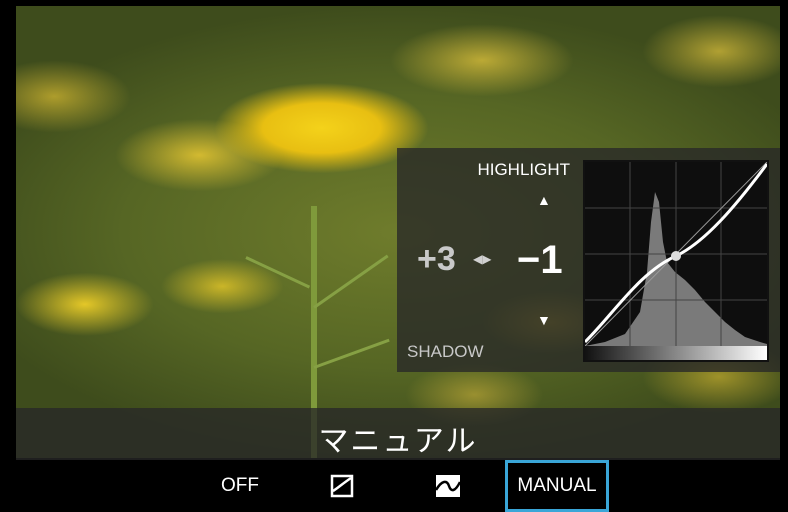 The width and height of the screenshot is (788, 512). I want to click on mode-caption-strip: マニュアル, so click(398, 434).